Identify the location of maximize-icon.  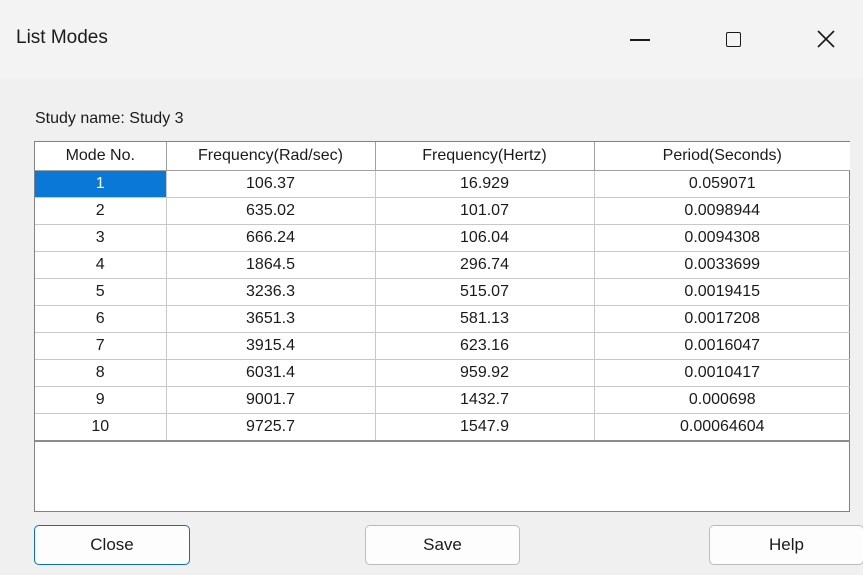
(733, 39).